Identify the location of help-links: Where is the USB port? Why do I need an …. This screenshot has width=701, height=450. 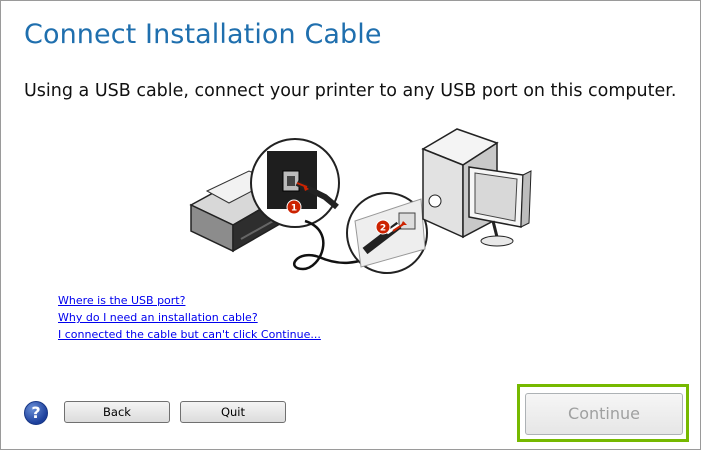
(189, 317).